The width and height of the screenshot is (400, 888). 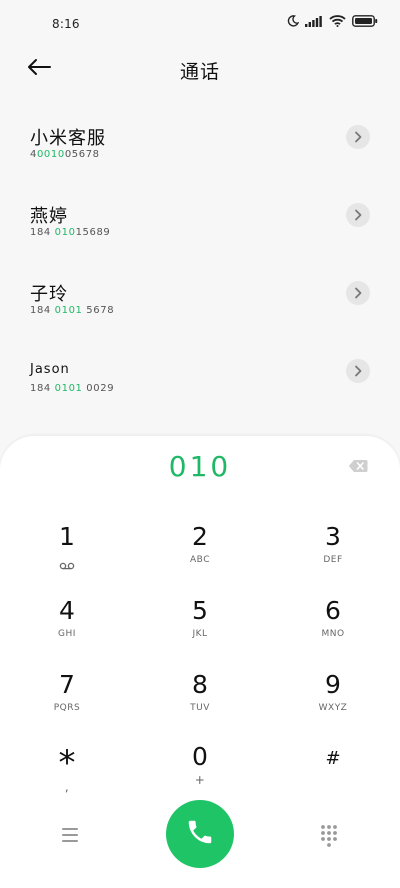 I want to click on key-digit: *, so click(x=67, y=763).